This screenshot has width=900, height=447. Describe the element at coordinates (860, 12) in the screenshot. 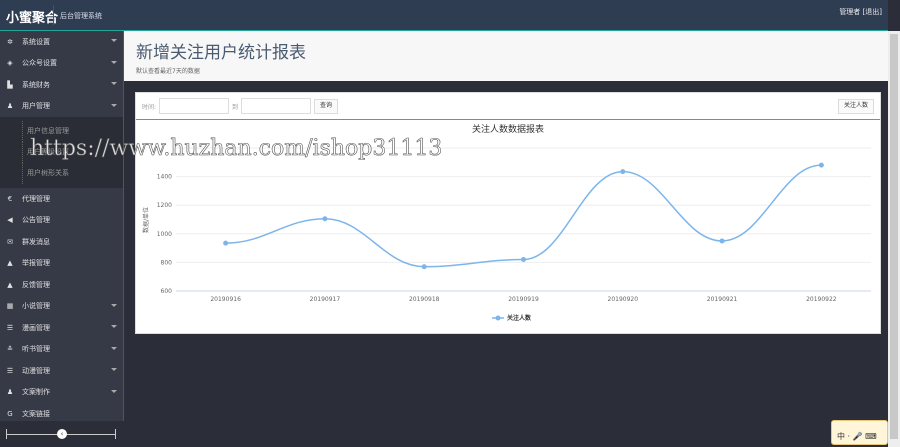

I see `user-logout-link: 管理者 [退出]` at that location.